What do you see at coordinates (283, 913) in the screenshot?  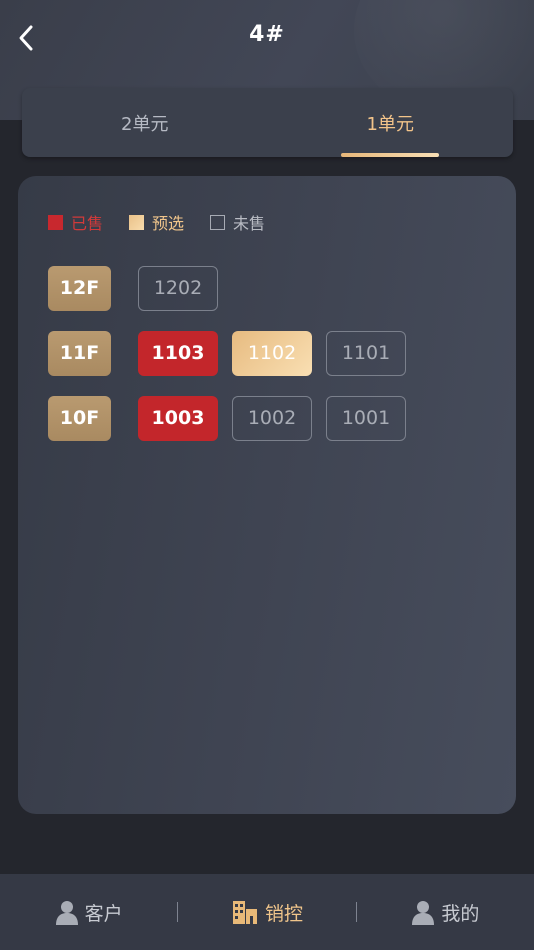 I see `nav-label: 销控` at bounding box center [283, 913].